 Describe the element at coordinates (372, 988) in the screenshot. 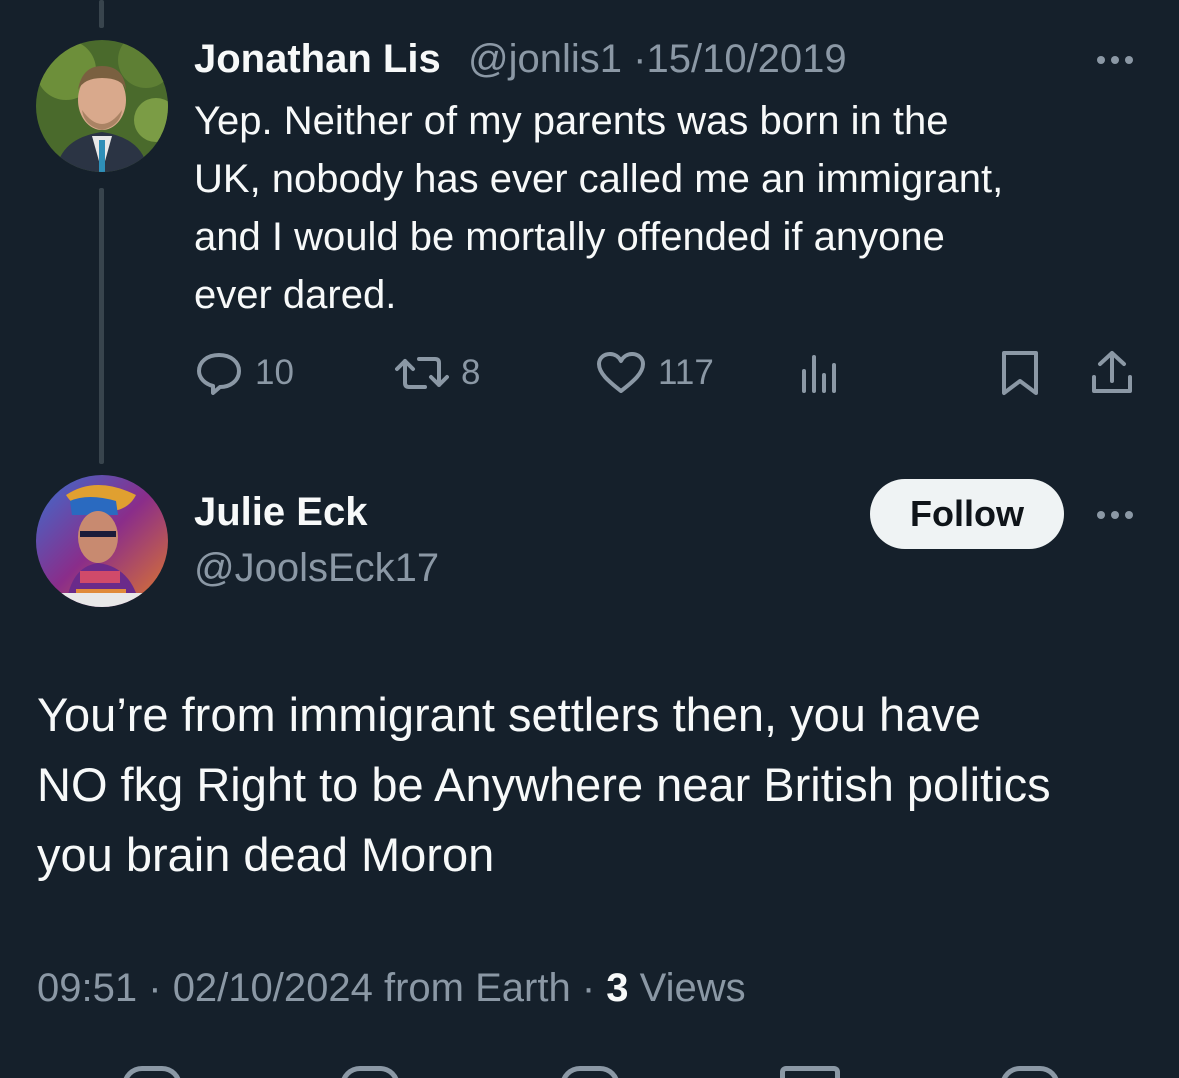

I see `tweet-date-location: 02/10/2024 from Earth` at that location.